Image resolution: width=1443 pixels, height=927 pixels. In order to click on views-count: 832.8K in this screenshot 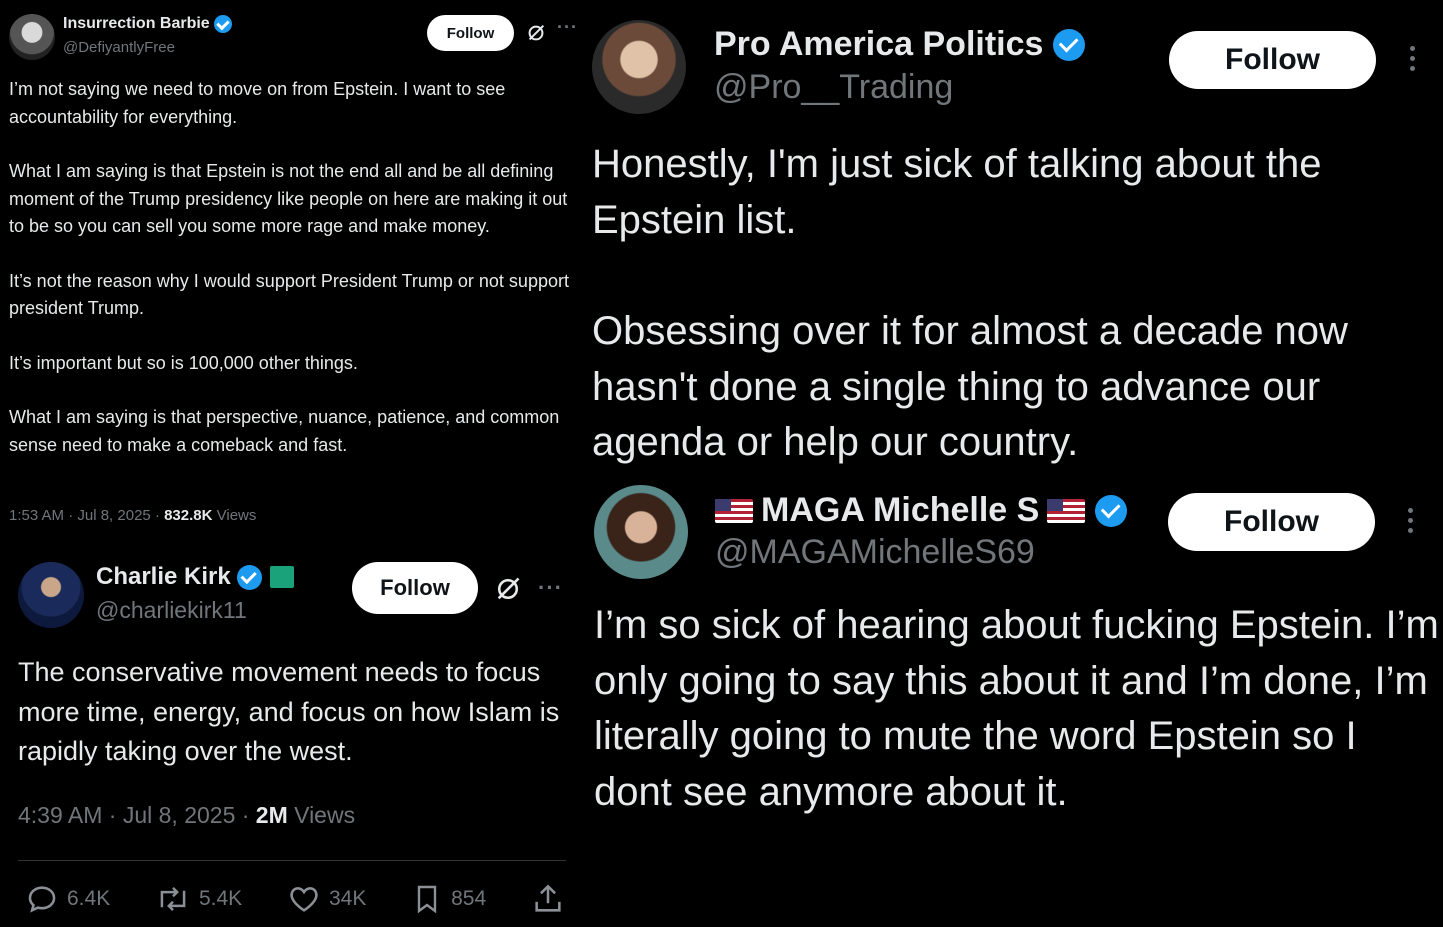, I will do `click(188, 515)`.